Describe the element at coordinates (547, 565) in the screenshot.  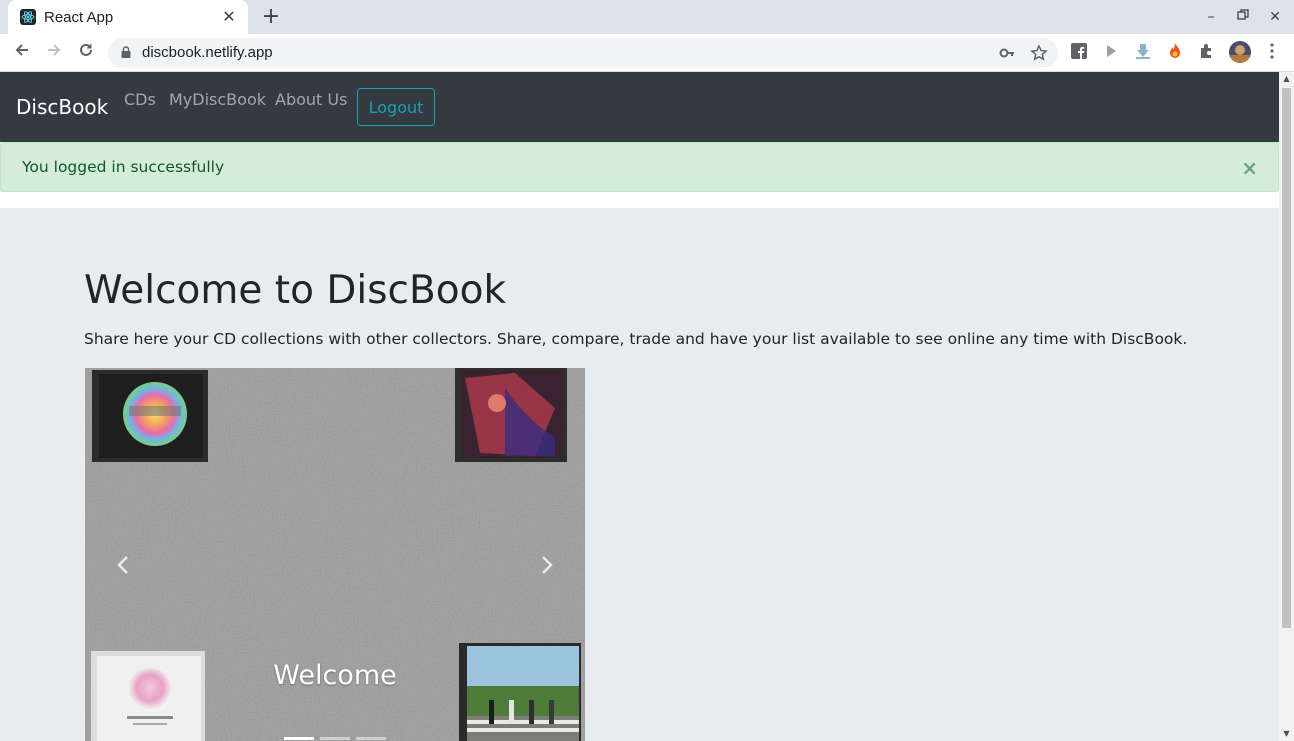
I see `carousel-next-icon` at that location.